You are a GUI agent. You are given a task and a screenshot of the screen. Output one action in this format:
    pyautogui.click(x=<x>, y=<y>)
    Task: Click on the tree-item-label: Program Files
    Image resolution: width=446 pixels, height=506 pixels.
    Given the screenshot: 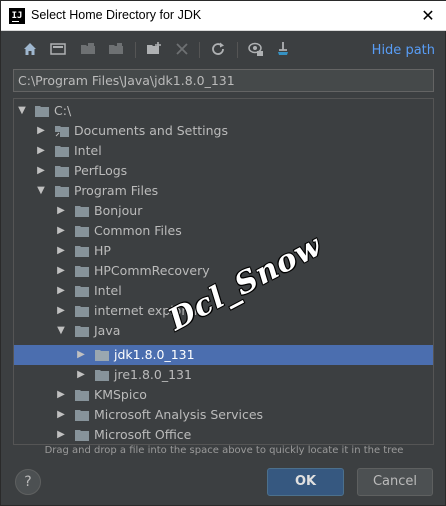 What is the action you would take?
    pyautogui.click(x=116, y=190)
    